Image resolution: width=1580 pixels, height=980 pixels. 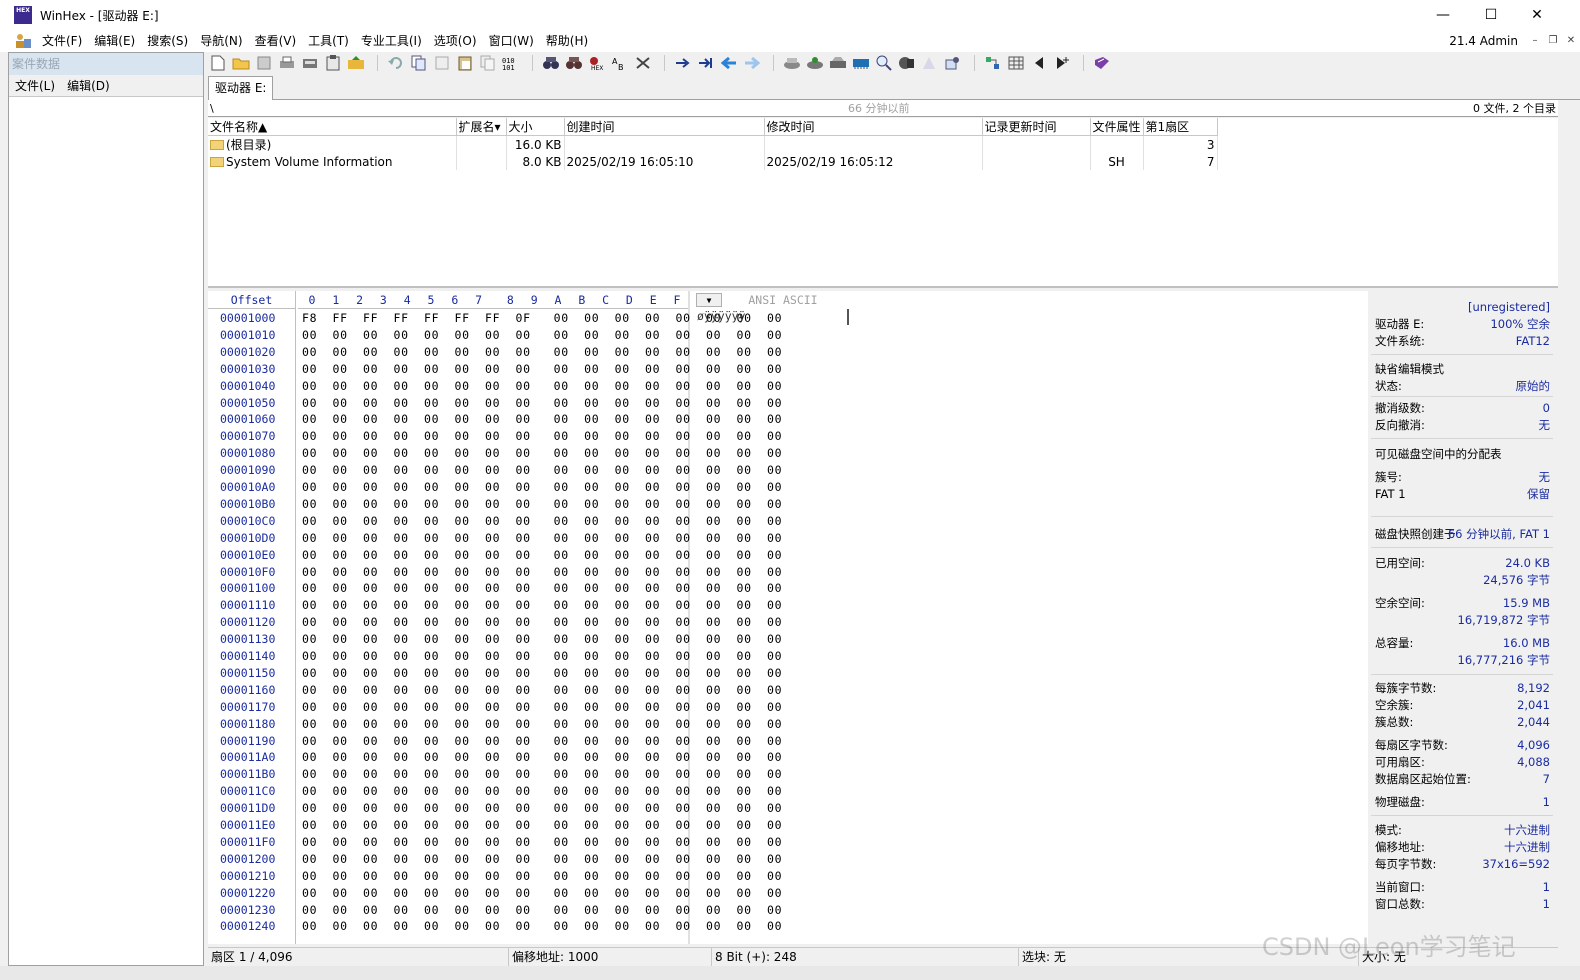 What do you see at coordinates (706, 63) in the screenshot?
I see `goto-sector-icon` at bounding box center [706, 63].